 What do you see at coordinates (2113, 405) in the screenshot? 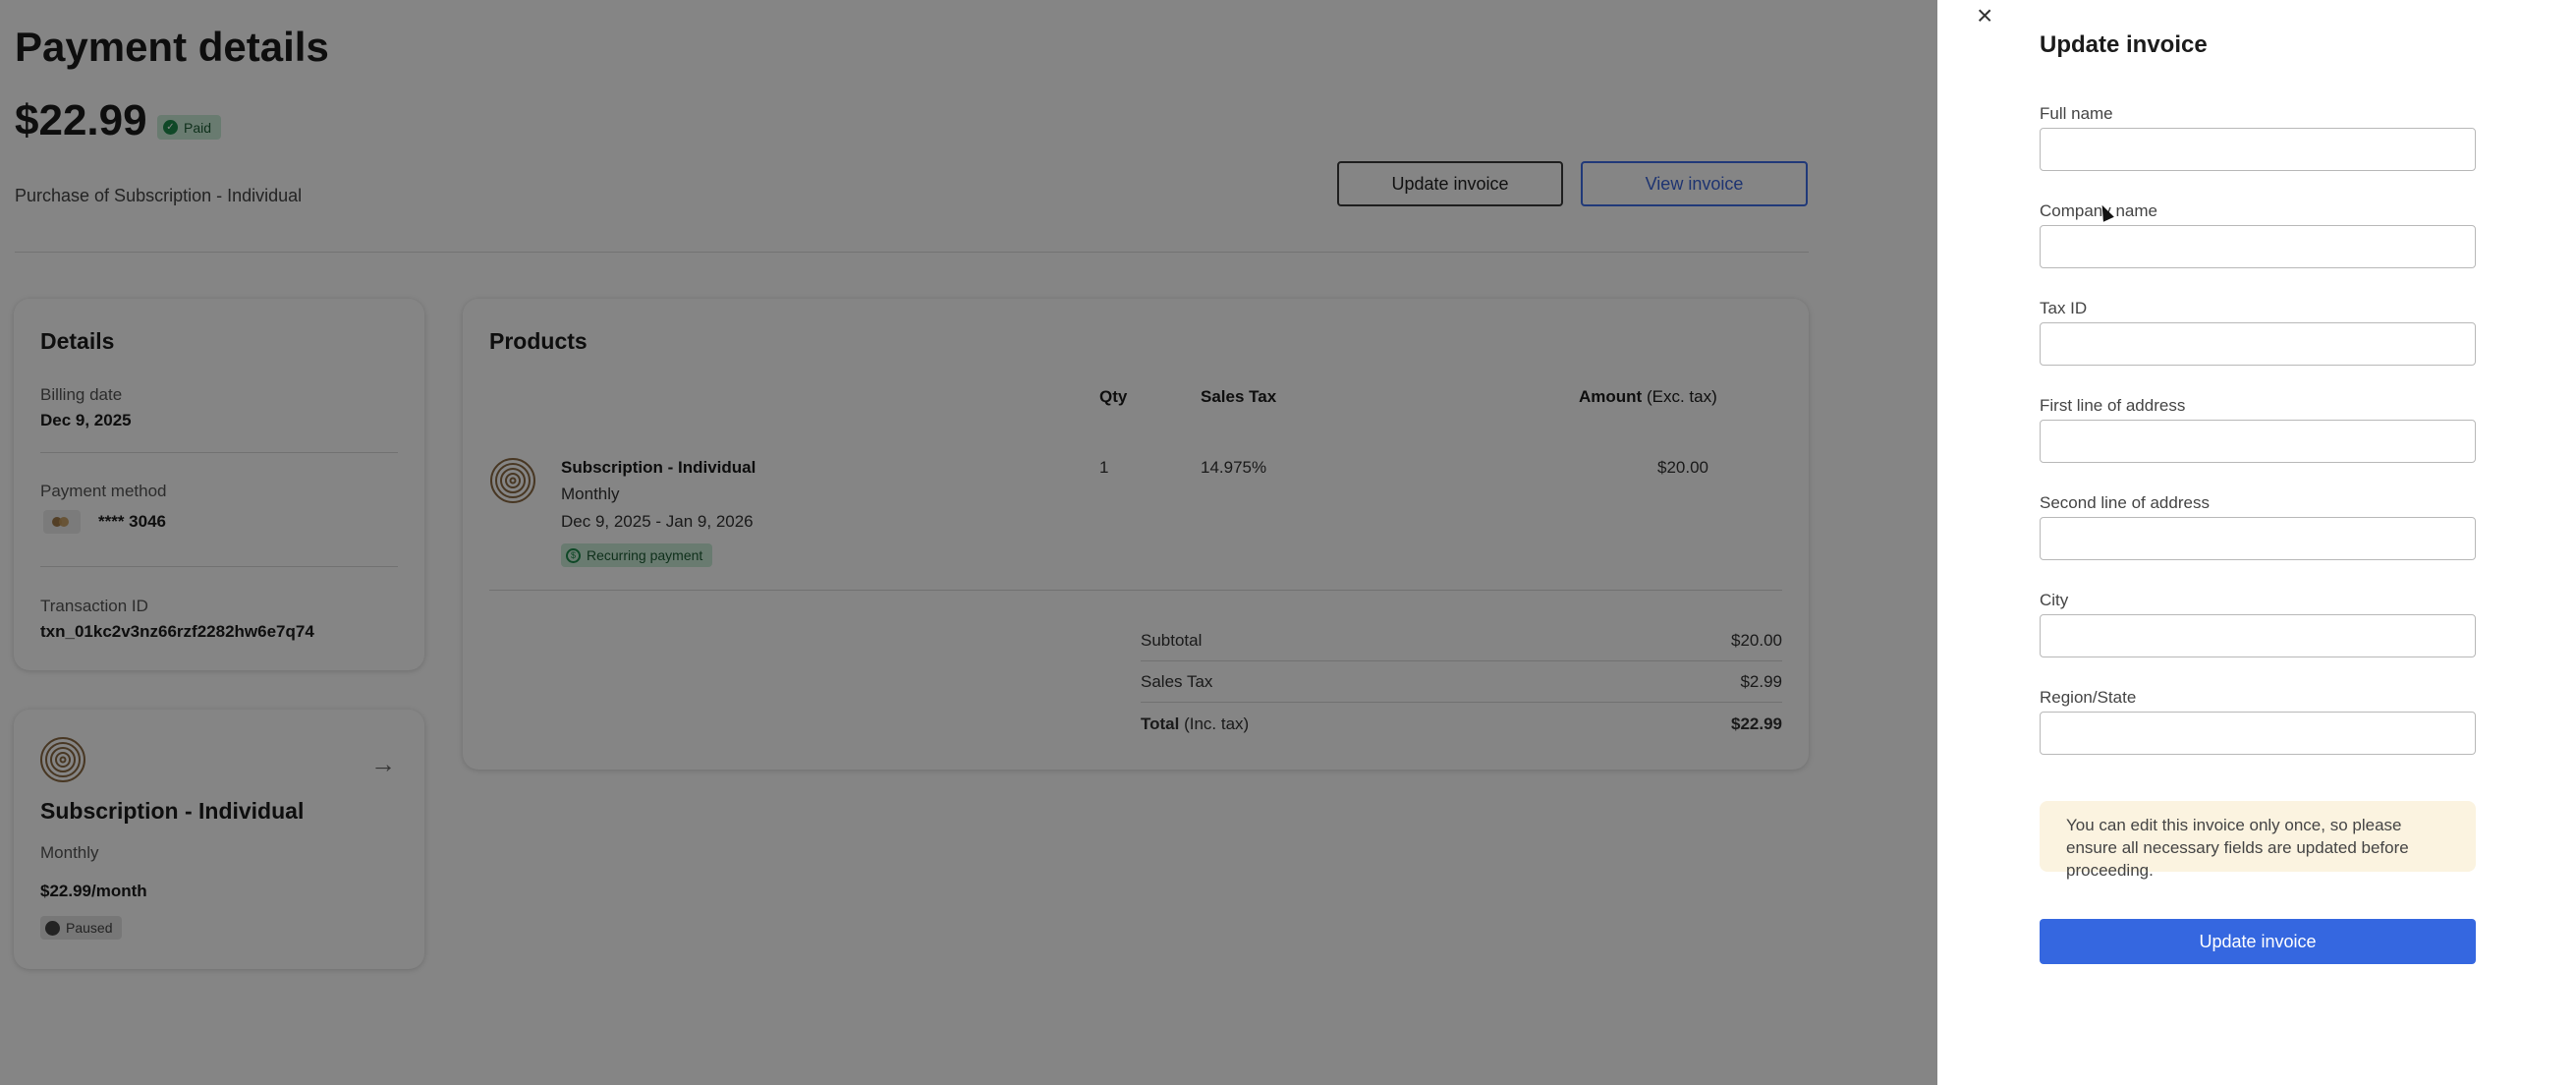
I see `address-line1-label: First line of address` at bounding box center [2113, 405].